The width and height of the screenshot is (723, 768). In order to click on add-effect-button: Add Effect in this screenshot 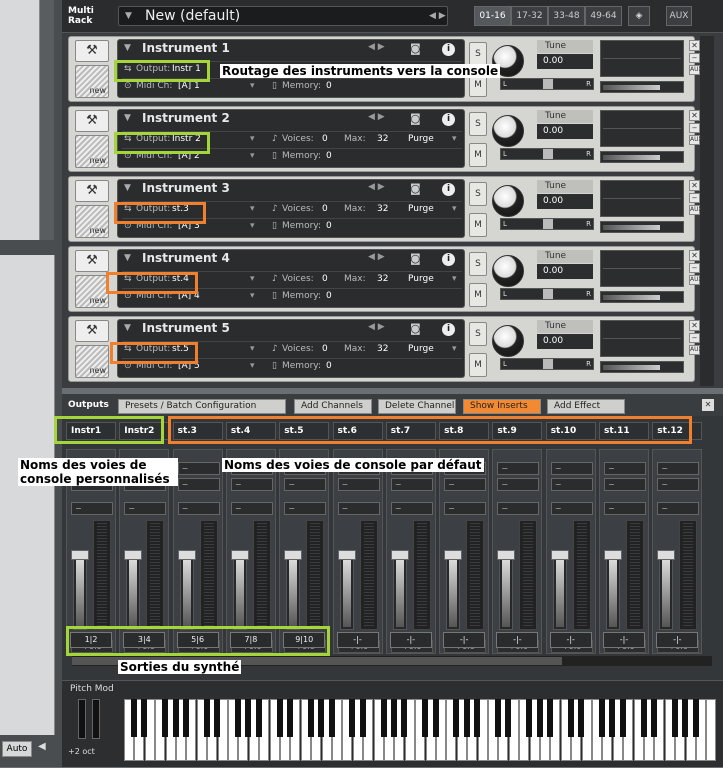, I will do `click(586, 406)`.